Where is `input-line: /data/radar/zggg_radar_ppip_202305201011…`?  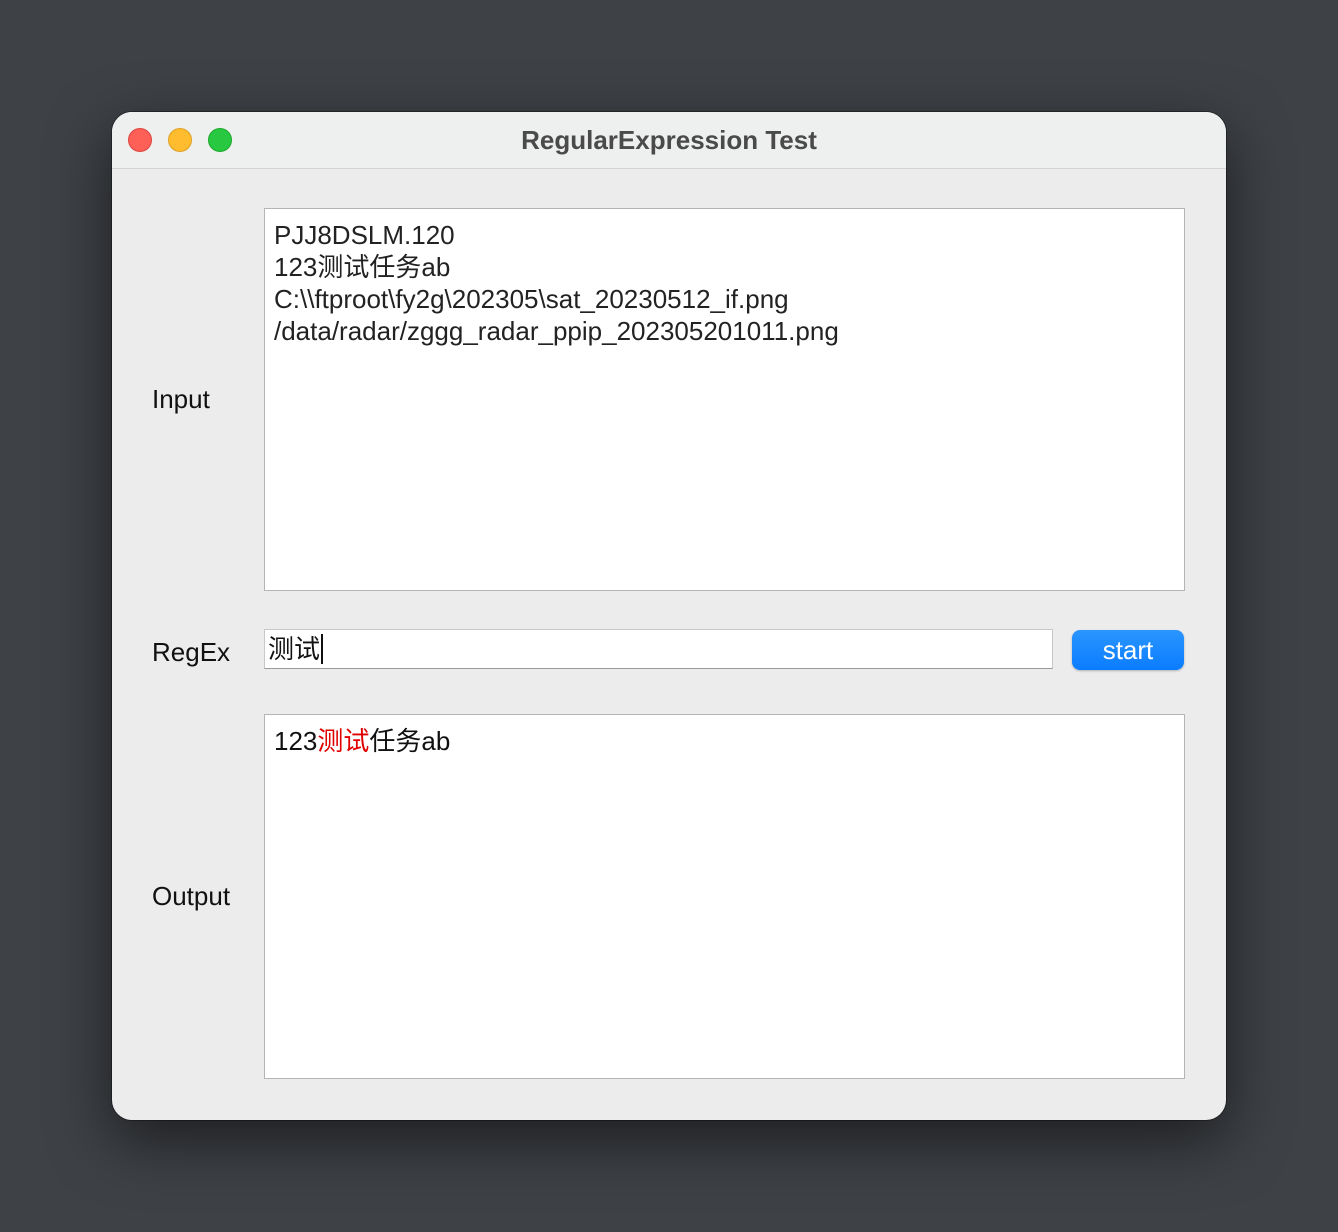
input-line: /data/radar/zggg_radar_ppip_202305201011… is located at coordinates (556, 331).